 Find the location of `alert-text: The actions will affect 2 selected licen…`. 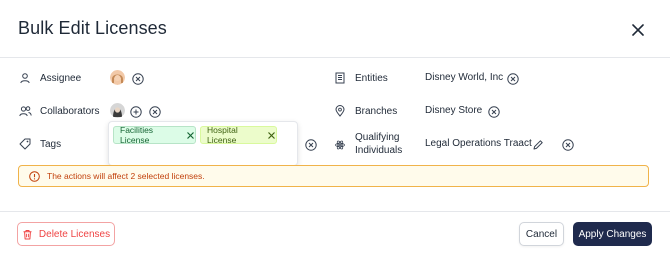

alert-text: The actions will affect 2 selected licen… is located at coordinates (126, 176).